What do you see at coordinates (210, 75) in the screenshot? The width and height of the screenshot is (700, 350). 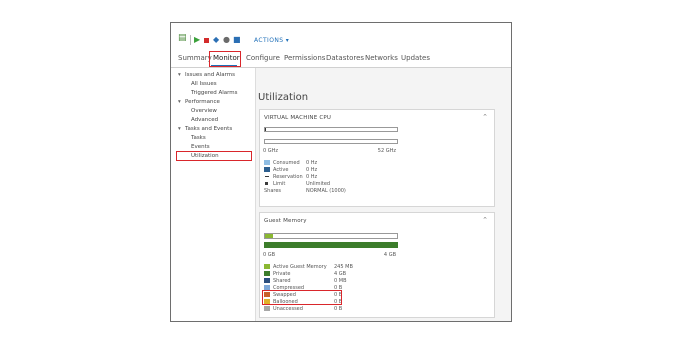 I see `sidebar-item-label: Issues and Alarms` at bounding box center [210, 75].